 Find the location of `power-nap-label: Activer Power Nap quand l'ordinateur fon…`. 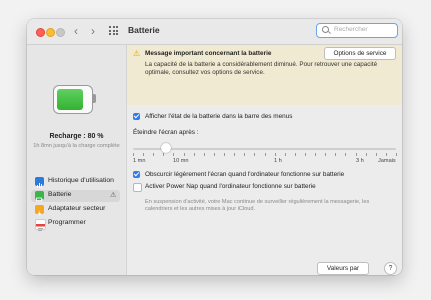

power-nap-label: Activer Power Nap quand l'ordinateur fon… is located at coordinates (230, 186).